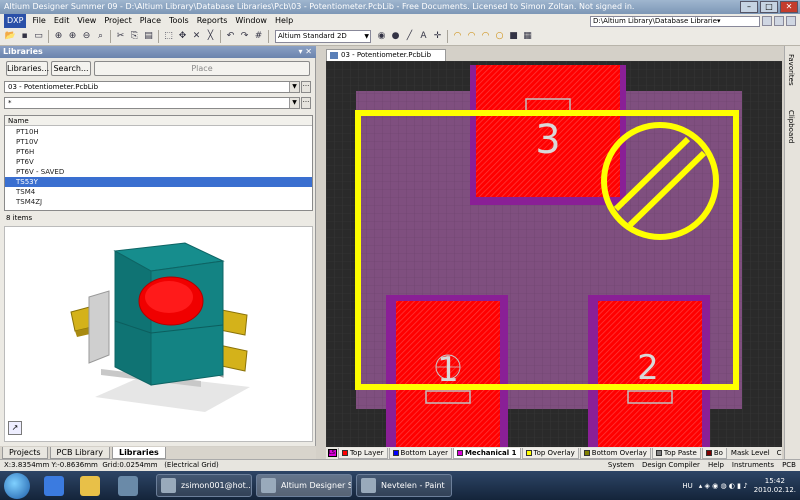  I want to click on view-mode-select: Altium Standard 2D, so click(323, 36).